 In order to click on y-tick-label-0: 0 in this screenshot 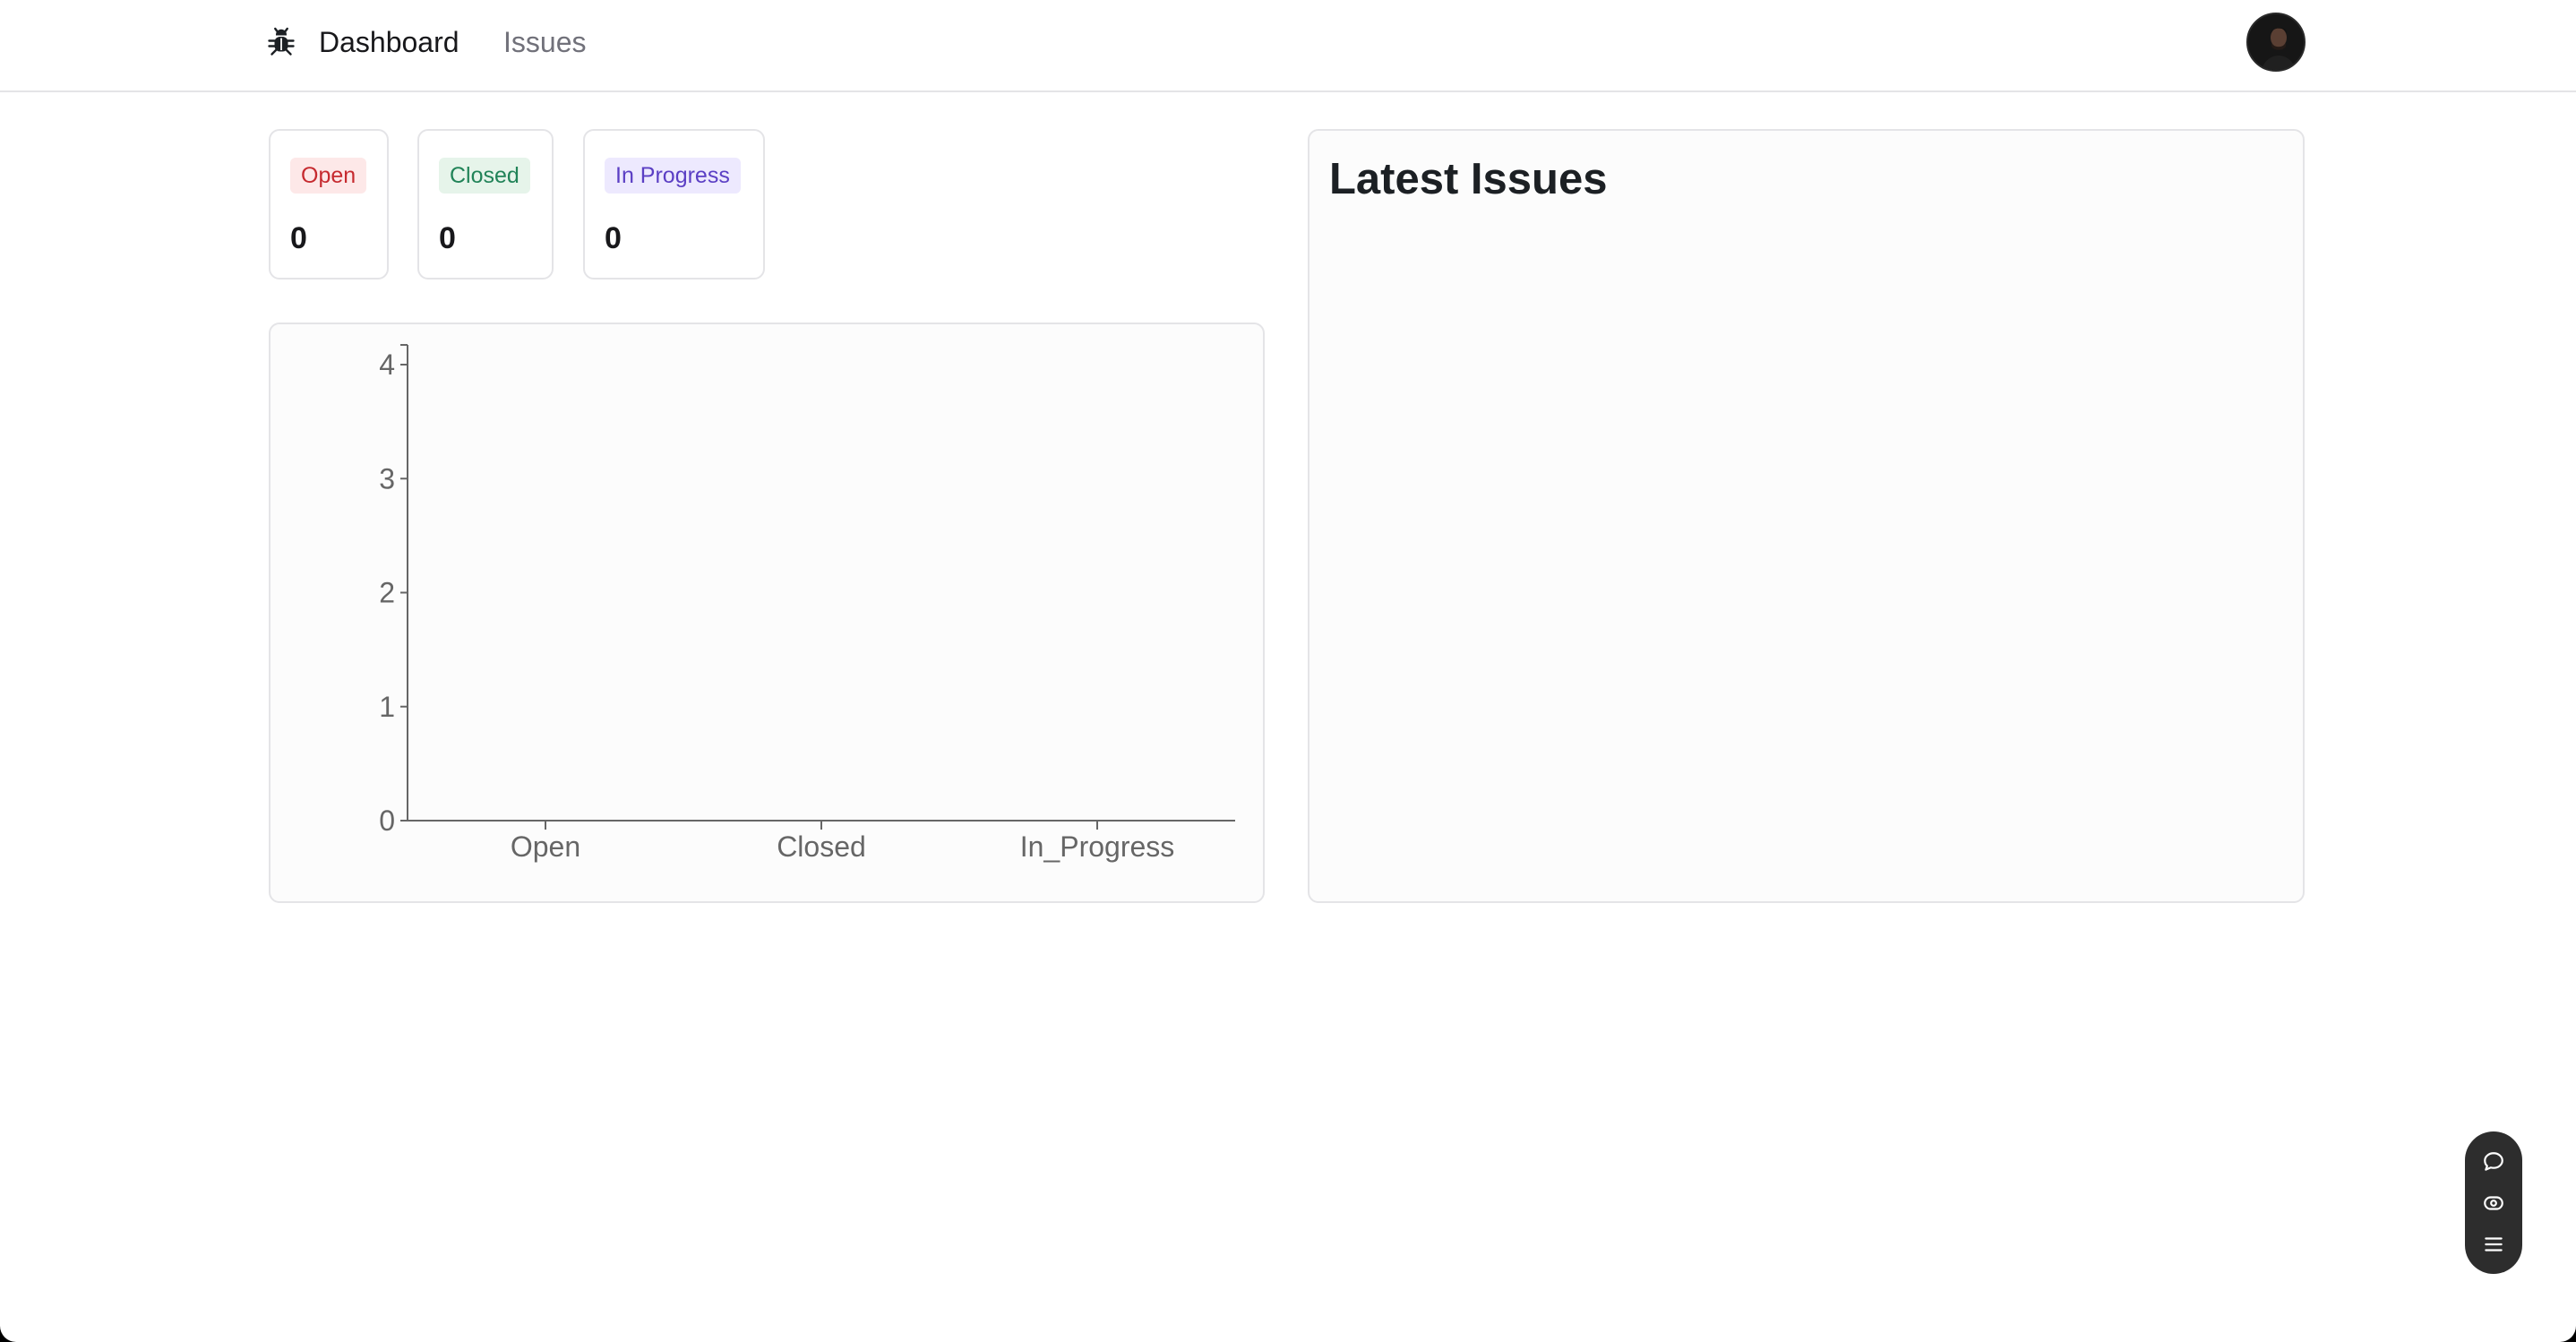, I will do `click(387, 820)`.